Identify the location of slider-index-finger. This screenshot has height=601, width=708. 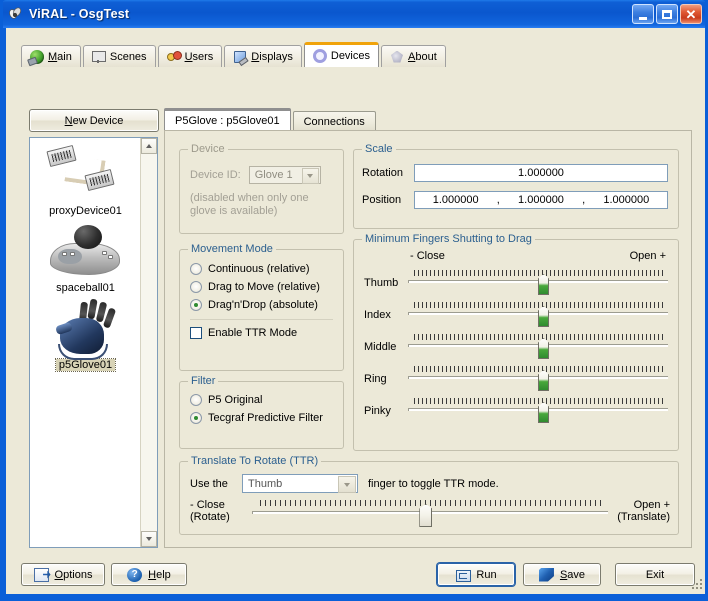
(538, 315).